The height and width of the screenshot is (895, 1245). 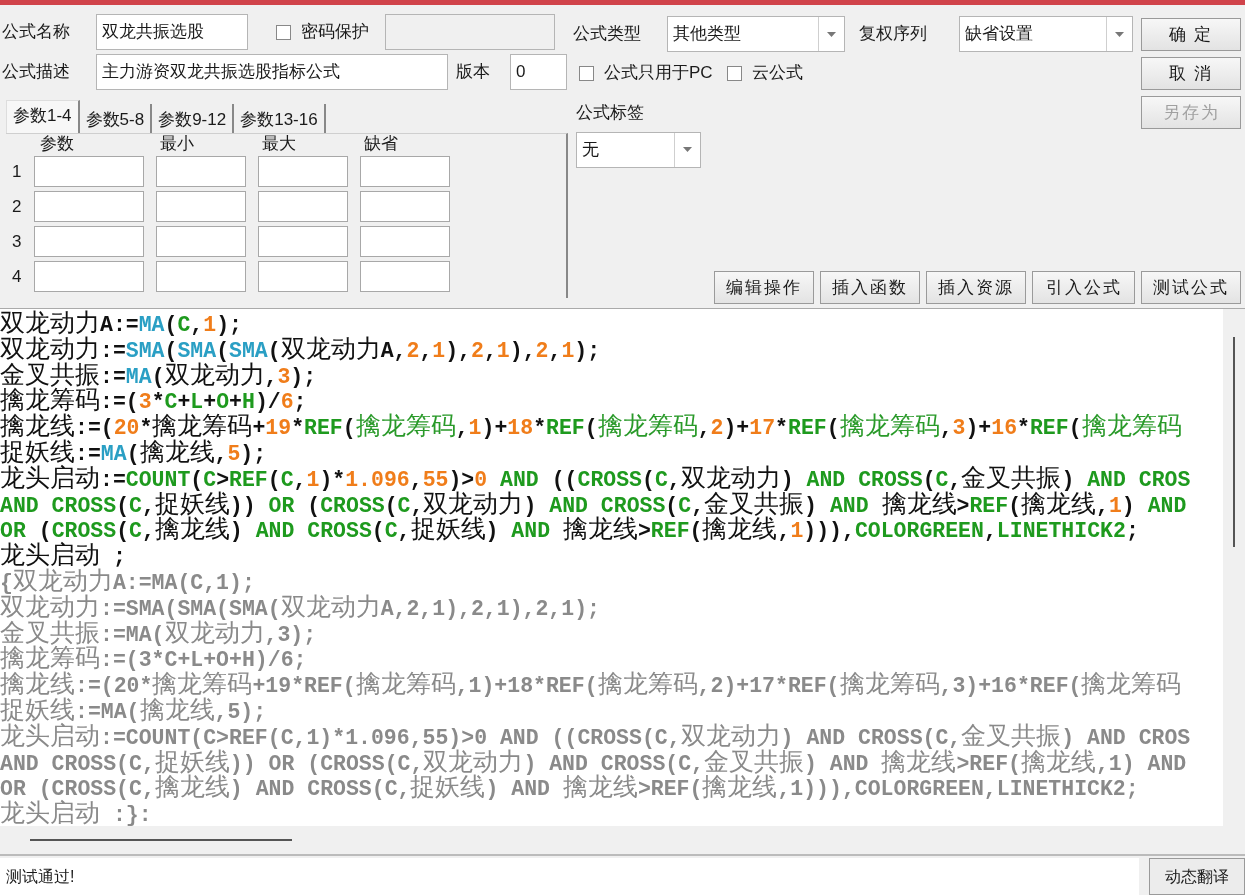 What do you see at coordinates (569, 876) in the screenshot?
I see `status-field: 测试通过!` at bounding box center [569, 876].